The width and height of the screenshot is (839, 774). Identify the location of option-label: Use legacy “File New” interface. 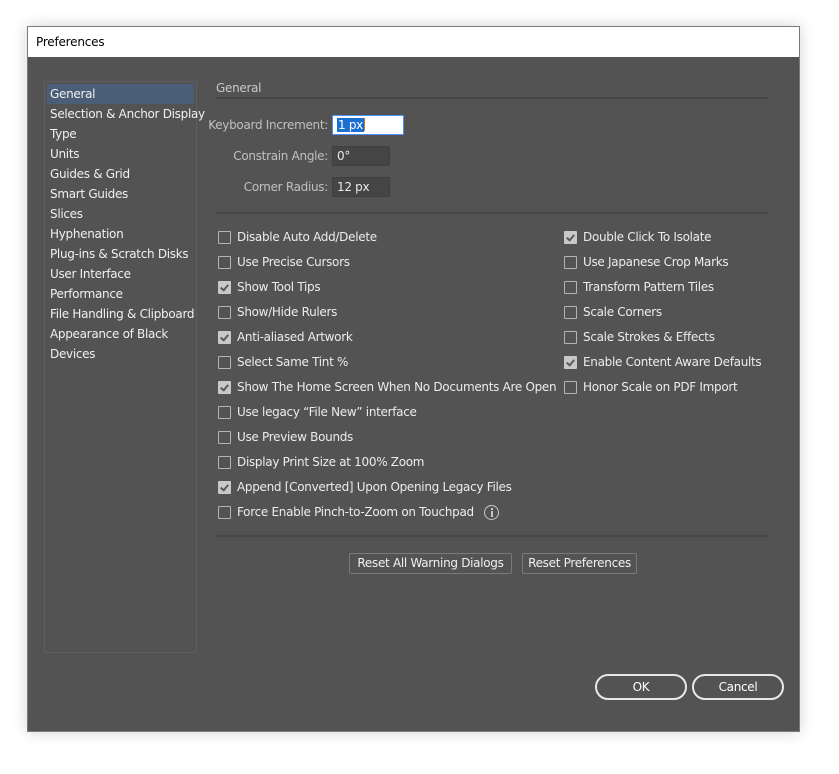
(327, 412).